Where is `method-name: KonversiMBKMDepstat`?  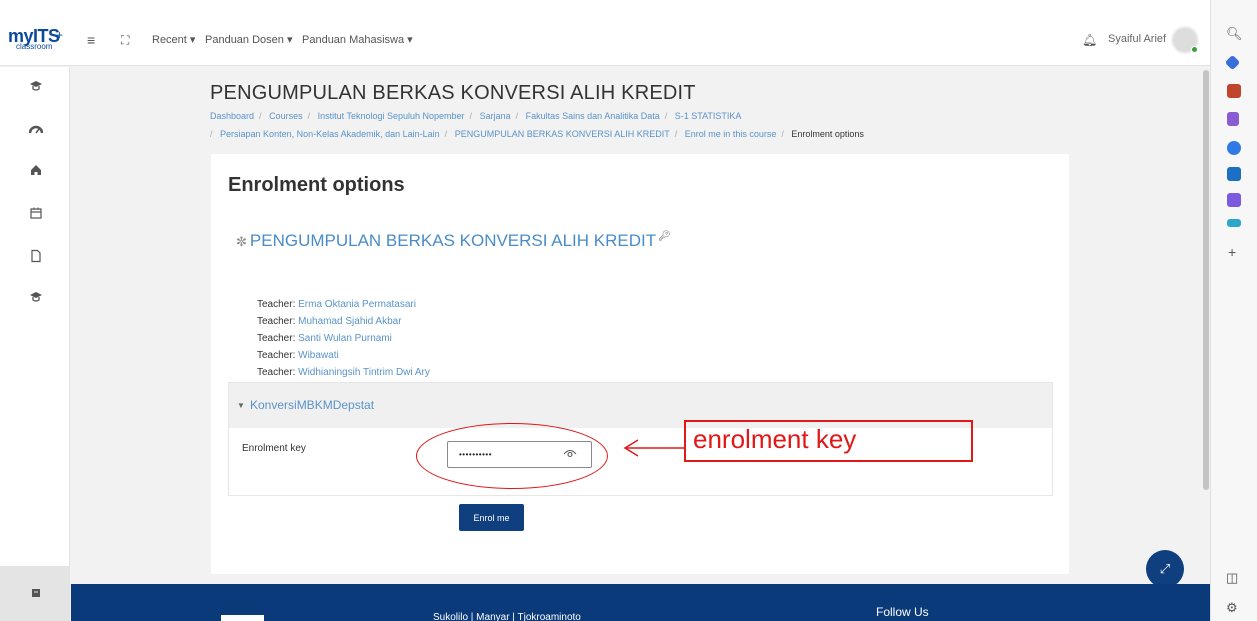
method-name: KonversiMBKMDepstat is located at coordinates (312, 405).